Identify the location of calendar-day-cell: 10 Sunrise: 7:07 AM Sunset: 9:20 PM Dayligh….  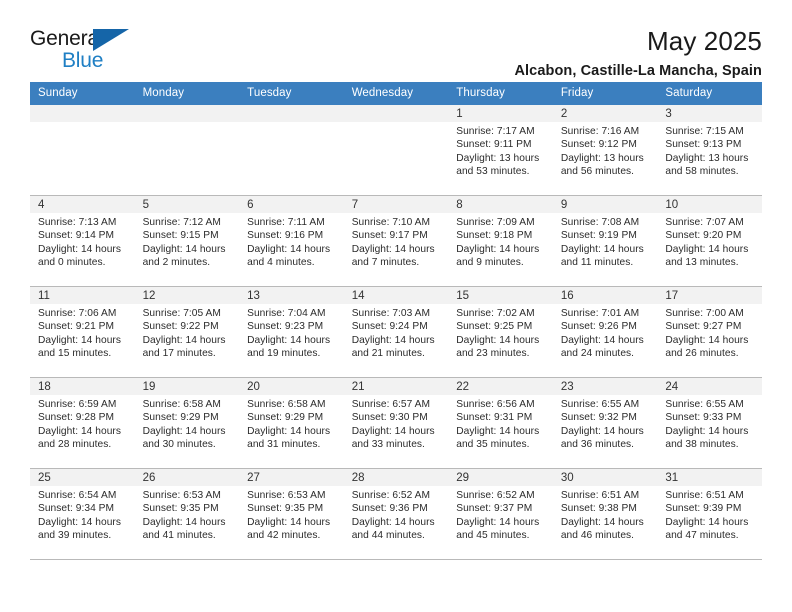
(709, 241).